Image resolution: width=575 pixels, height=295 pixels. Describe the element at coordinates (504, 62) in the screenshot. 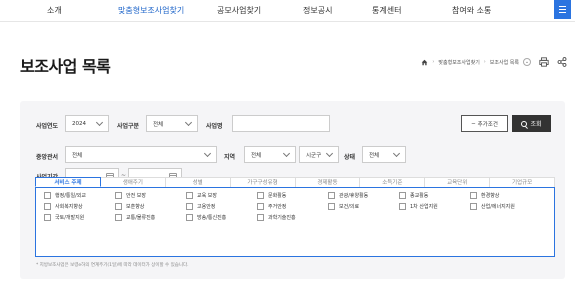

I see `breadcrumb-item-current: 보조사업 목록` at that location.